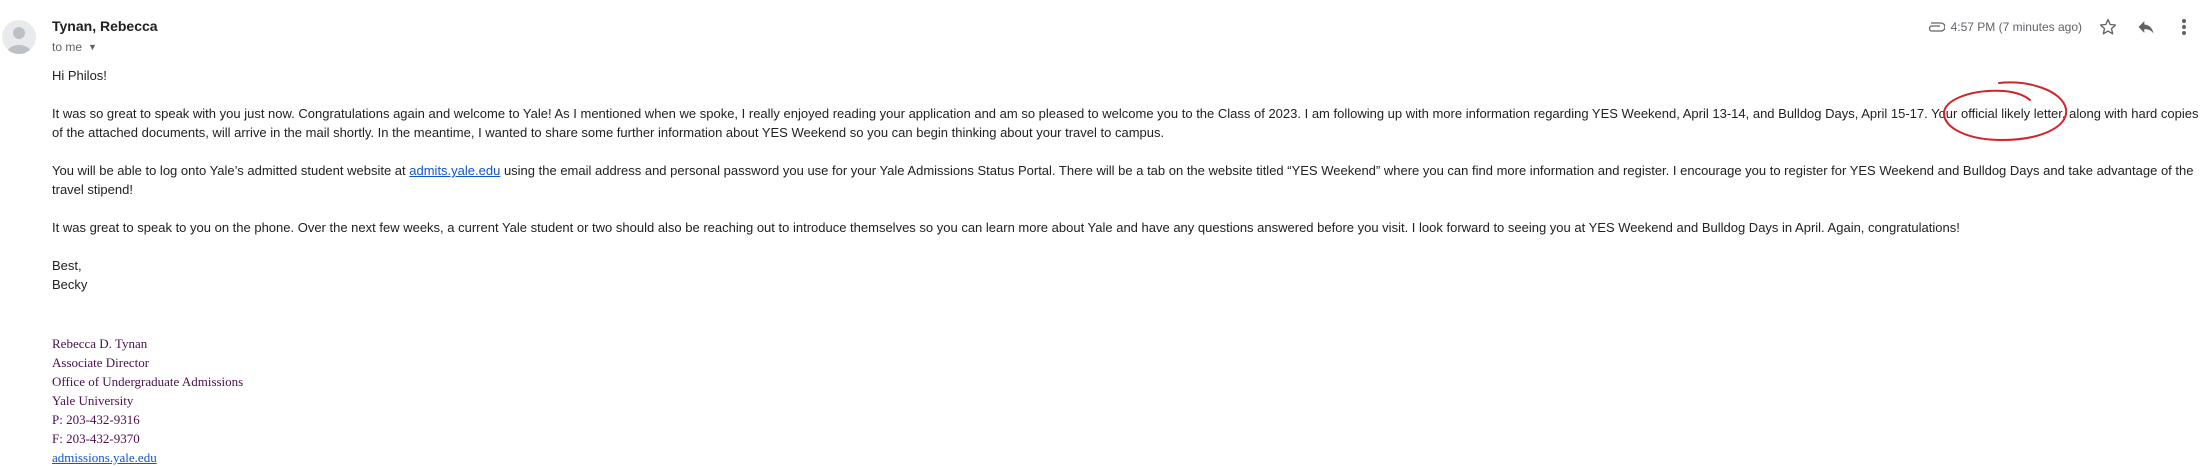 Image resolution: width=2204 pixels, height=467 pixels. I want to click on reply-icon, so click(2146, 27).